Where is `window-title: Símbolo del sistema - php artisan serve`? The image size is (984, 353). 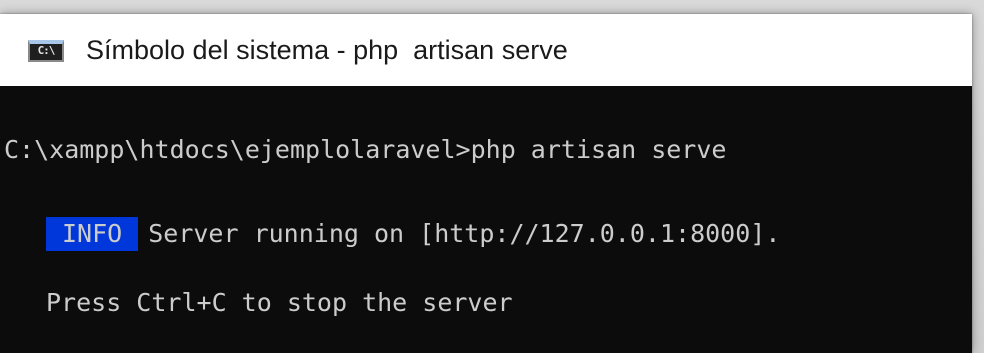 window-title: Símbolo del sistema - php artisan serve is located at coordinates (327, 50).